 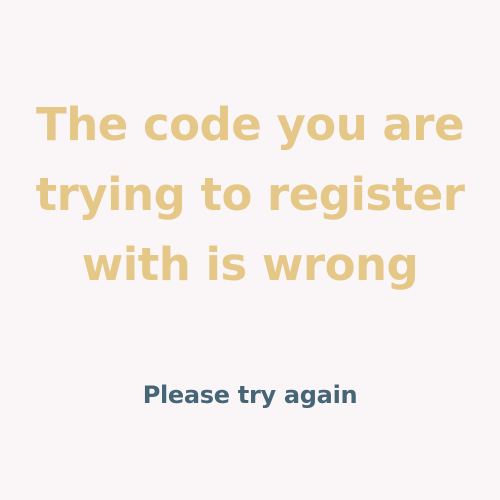 I want to click on error-headline-line: trying to register, so click(x=250, y=194).